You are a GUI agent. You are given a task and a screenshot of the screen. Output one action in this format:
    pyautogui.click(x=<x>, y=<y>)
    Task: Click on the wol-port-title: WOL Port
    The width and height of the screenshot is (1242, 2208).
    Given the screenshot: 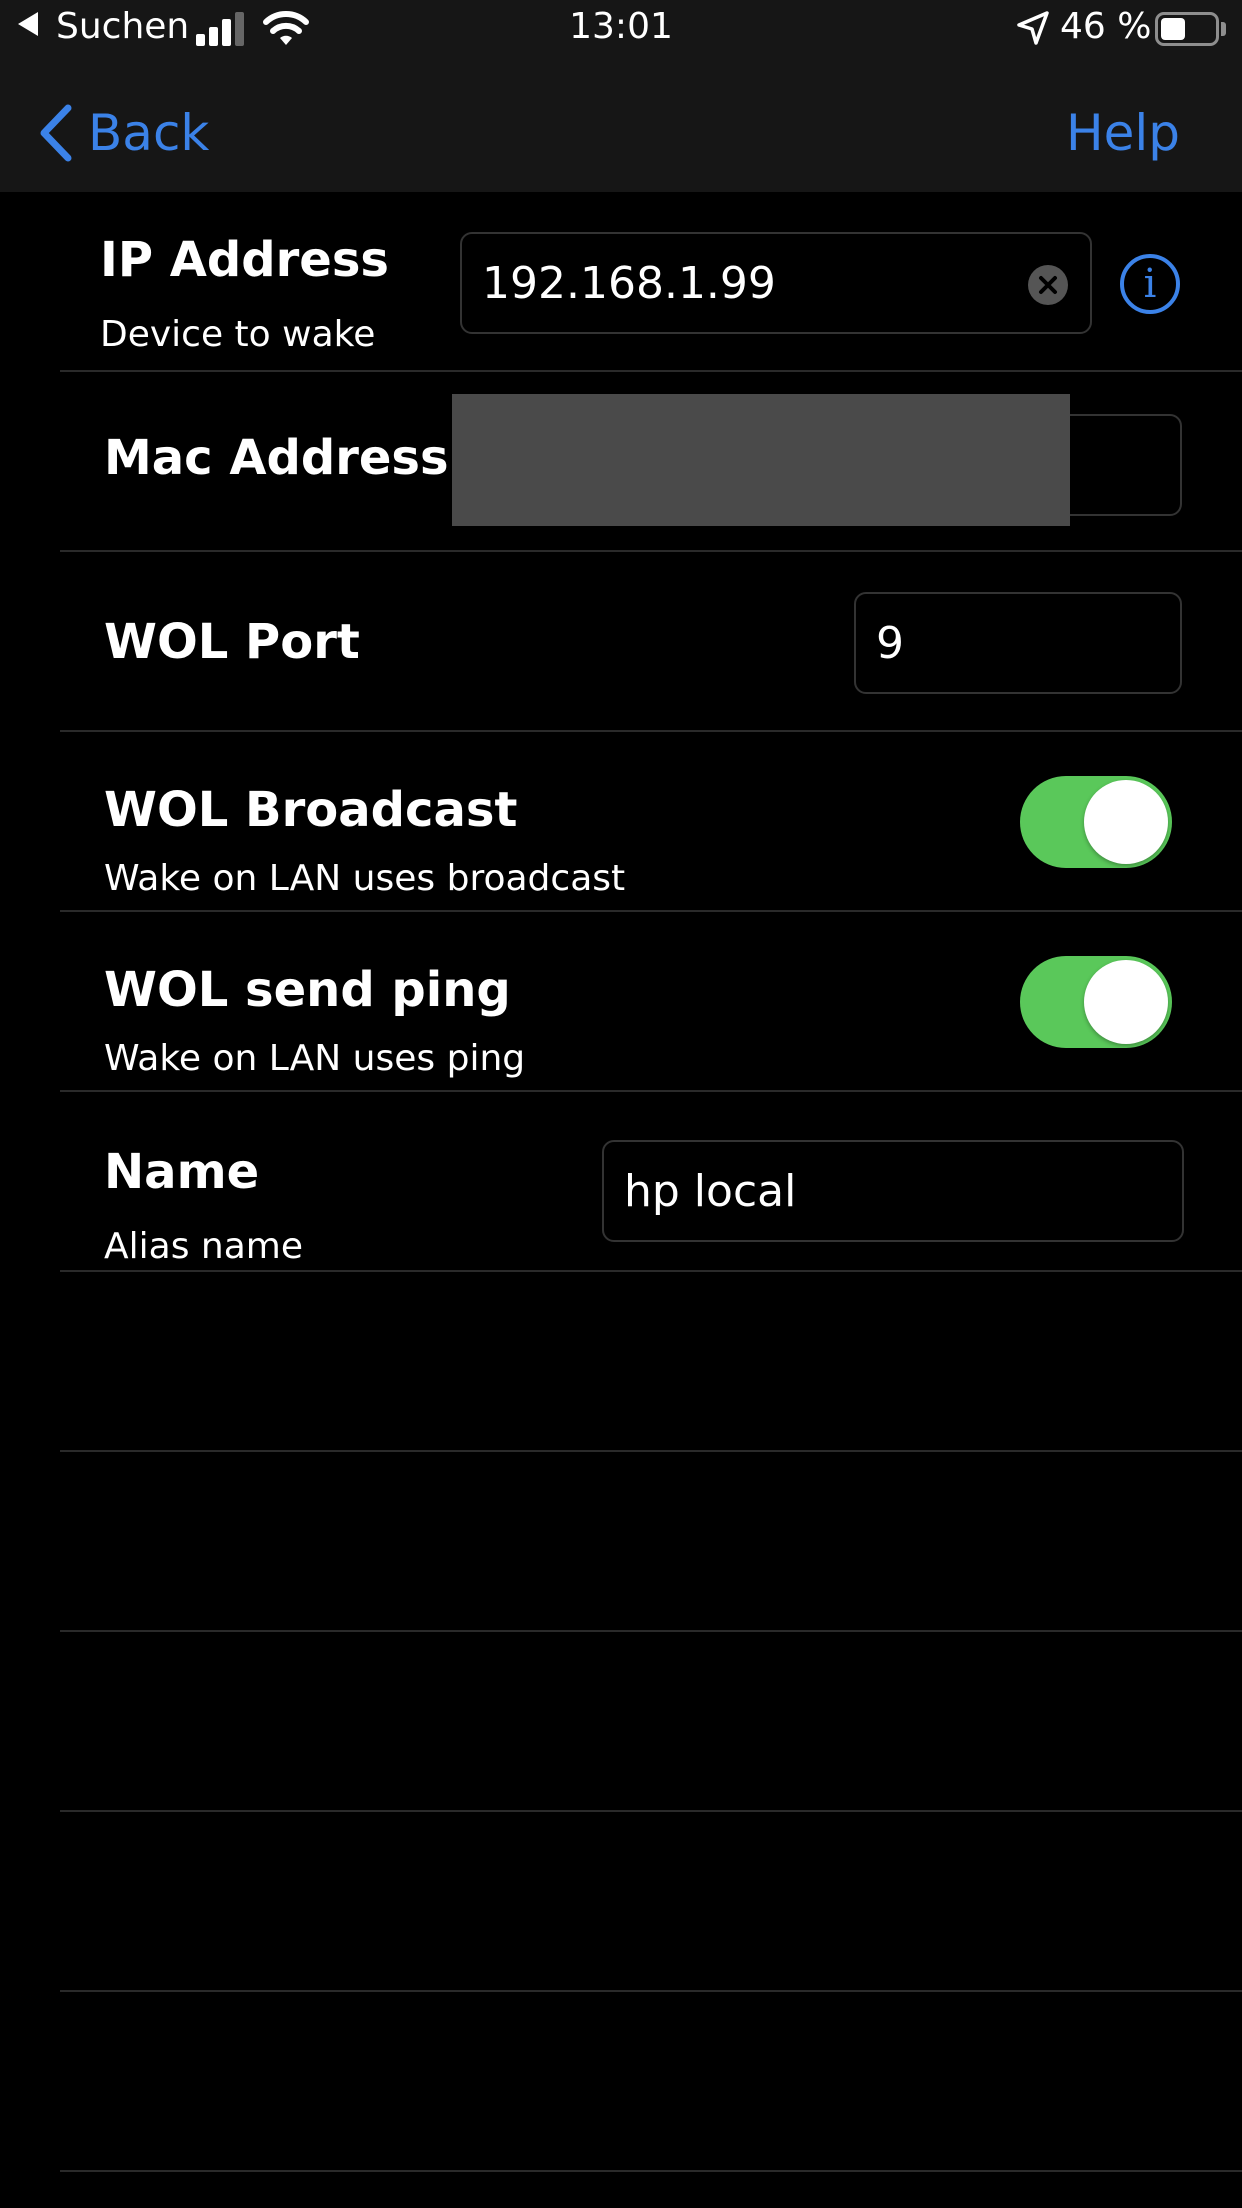 What is the action you would take?
    pyautogui.click(x=232, y=642)
    